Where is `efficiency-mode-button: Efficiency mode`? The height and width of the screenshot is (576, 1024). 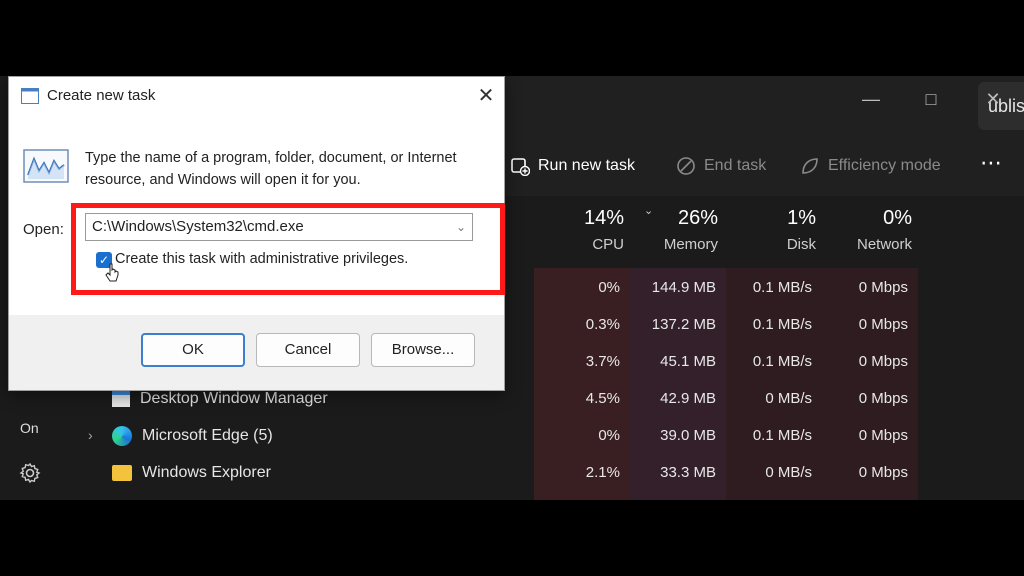 efficiency-mode-button: Efficiency mode is located at coordinates (870, 166).